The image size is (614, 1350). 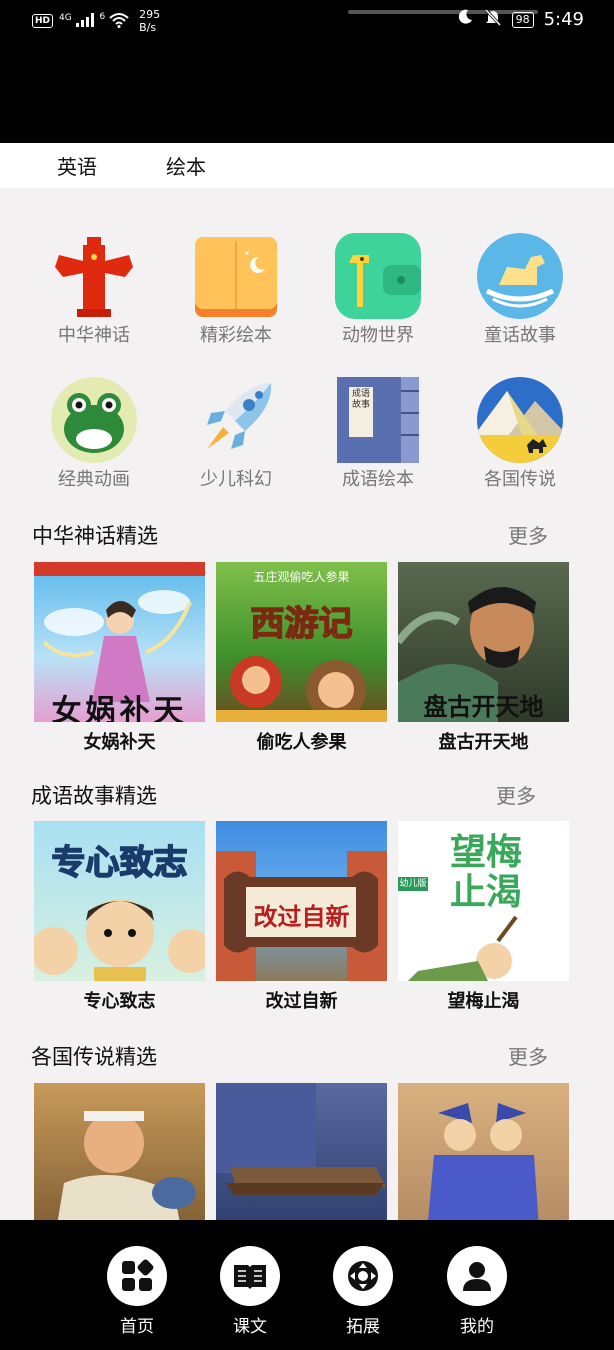 I want to click on rocking-horse-icon, so click(x=520, y=276).